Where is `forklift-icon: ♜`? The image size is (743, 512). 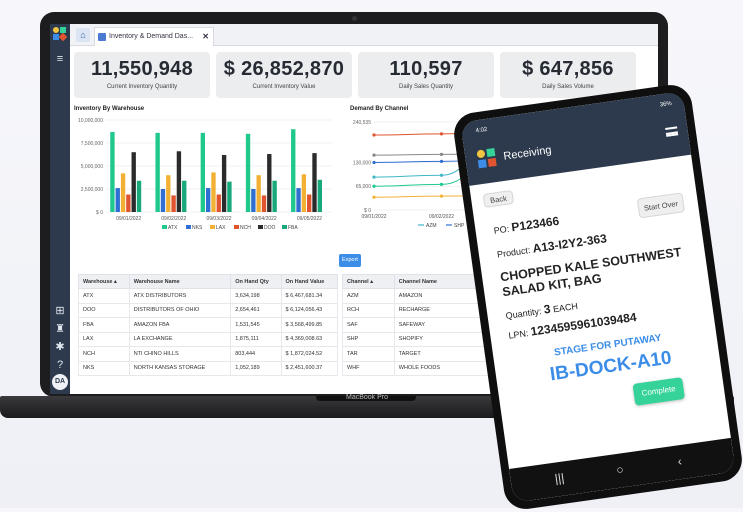 forklift-icon: ♜ is located at coordinates (60, 329).